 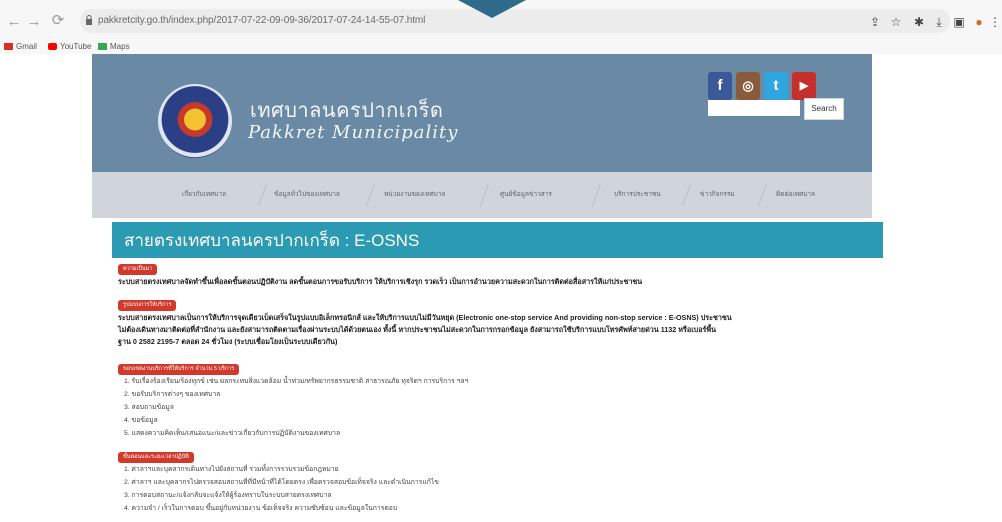 What do you see at coordinates (69, 47) in the screenshot?
I see `bookmark-youtube: YouTube` at bounding box center [69, 47].